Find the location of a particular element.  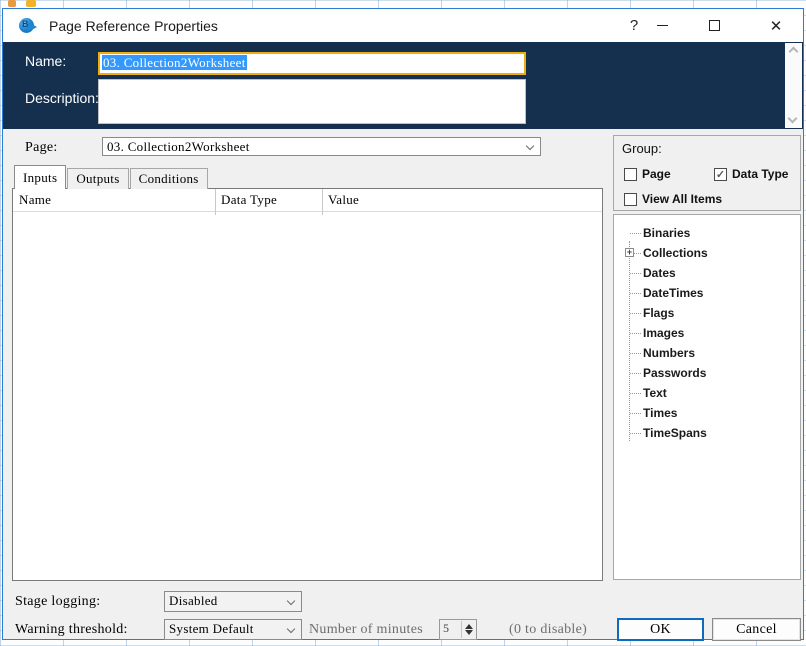

description-scrollbar is located at coordinates (793, 85).